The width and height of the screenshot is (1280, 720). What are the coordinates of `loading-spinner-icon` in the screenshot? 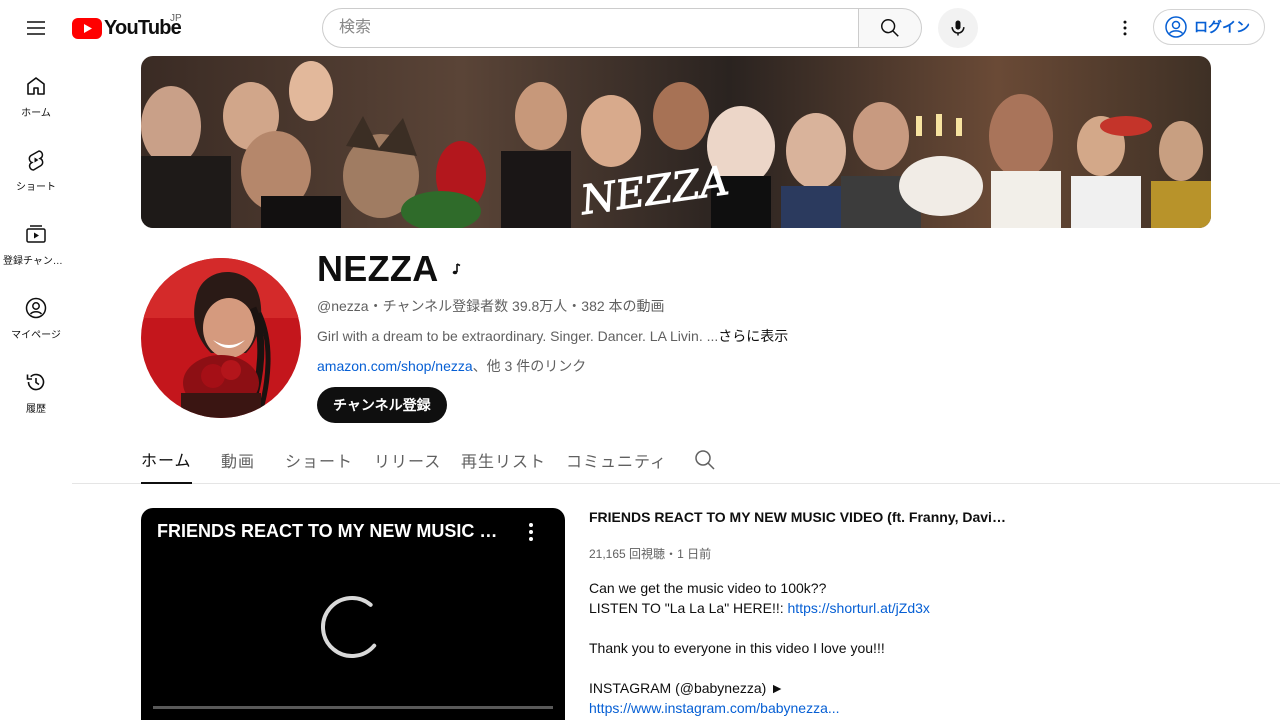 It's located at (349, 627).